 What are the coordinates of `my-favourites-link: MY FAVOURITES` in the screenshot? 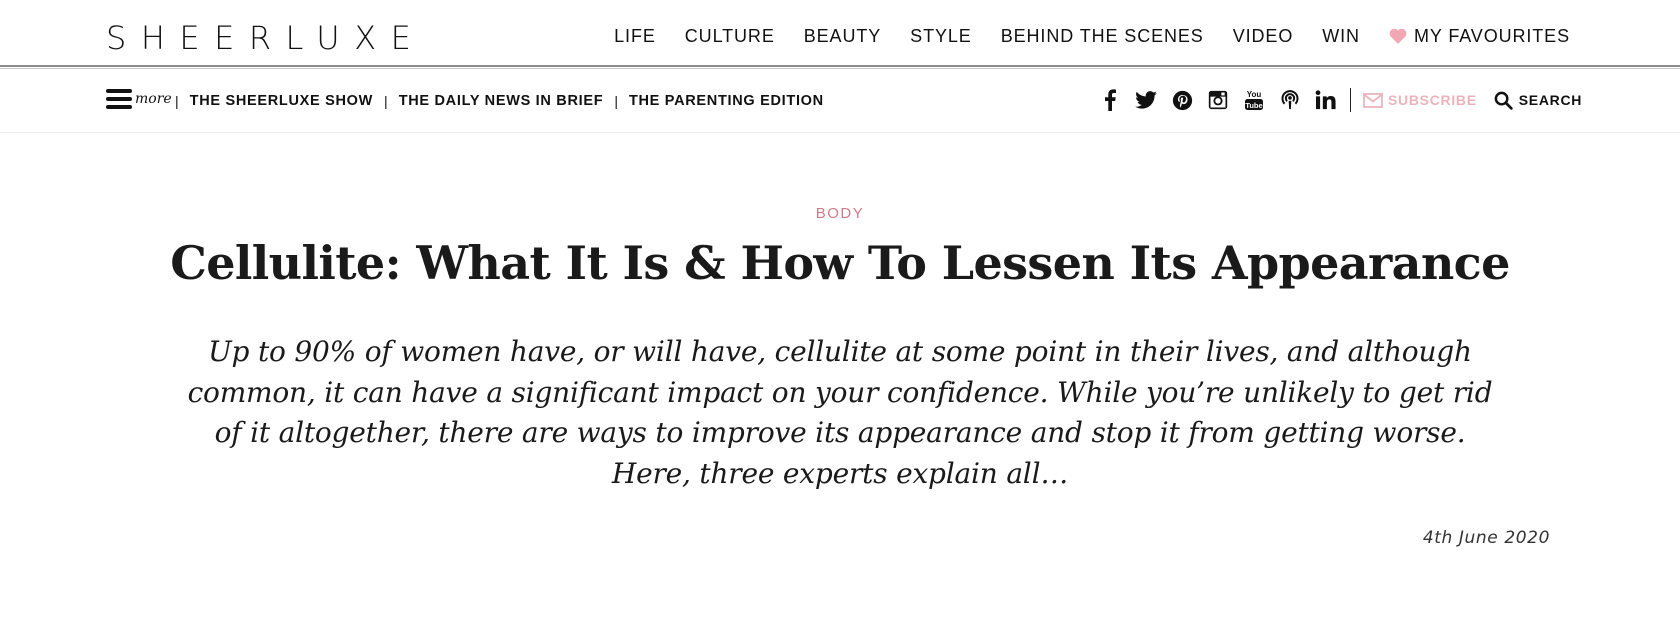 It's located at (1479, 36).